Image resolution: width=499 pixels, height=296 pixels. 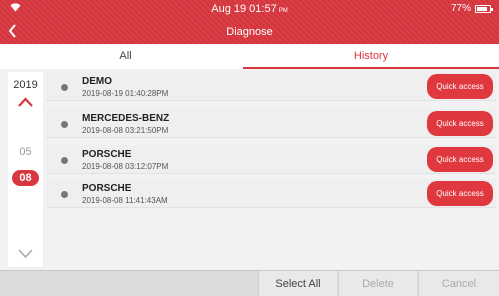 I want to click on chevron-down-icon, so click(x=25, y=253).